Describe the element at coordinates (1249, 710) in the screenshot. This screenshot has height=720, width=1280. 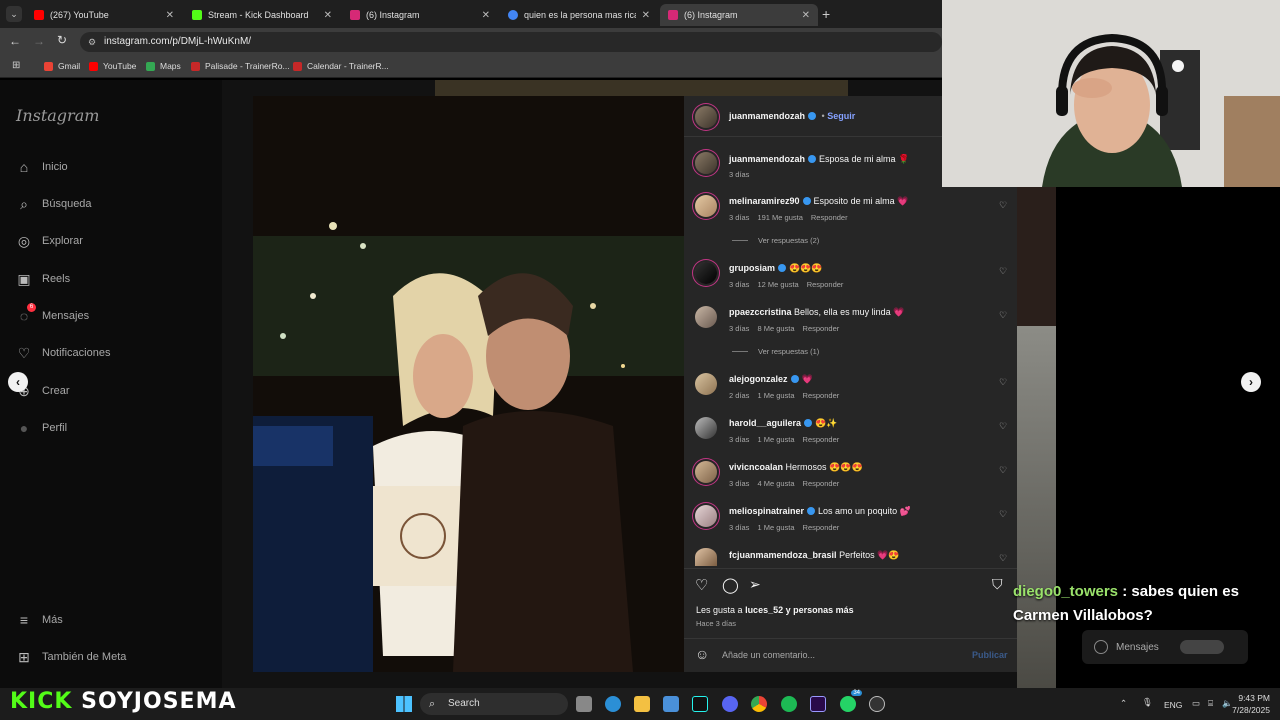
I see `clock-date: 7/28/2025` at that location.